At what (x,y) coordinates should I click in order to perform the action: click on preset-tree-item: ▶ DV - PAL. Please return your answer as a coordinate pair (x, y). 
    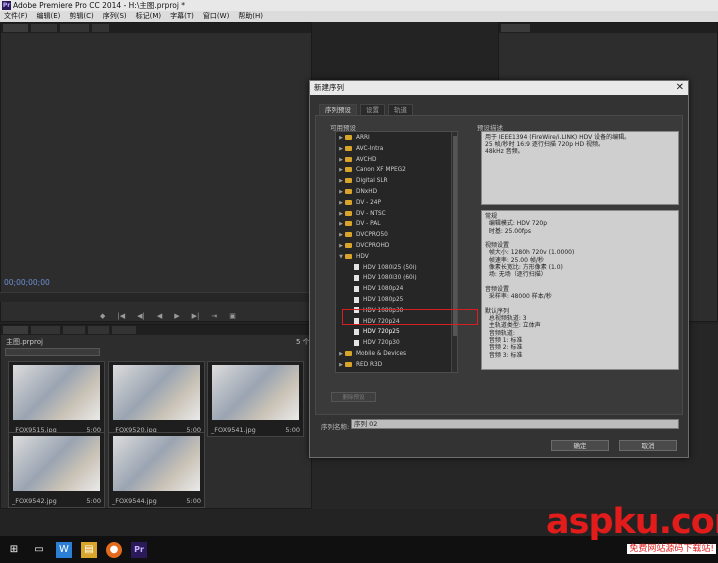
    Looking at the image, I should click on (358, 224).